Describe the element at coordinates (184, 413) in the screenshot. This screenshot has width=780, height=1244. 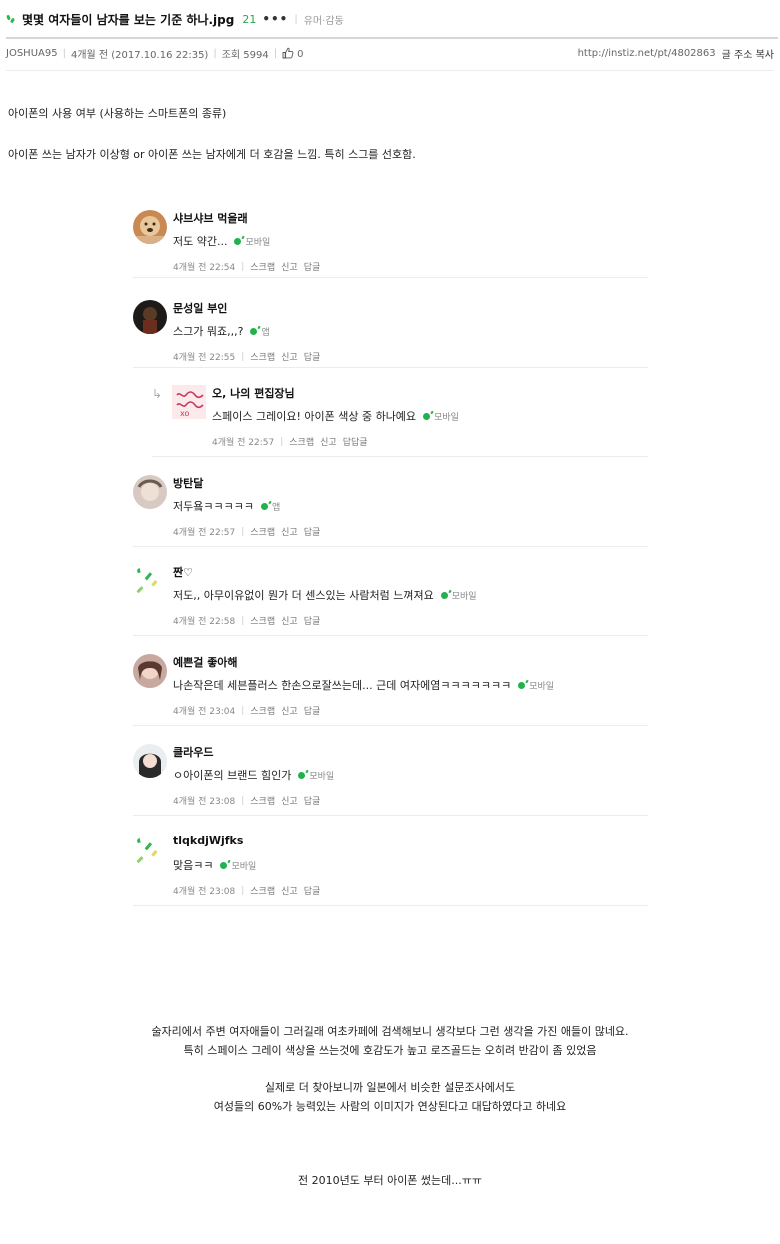
I see `svg-text: xo` at that location.